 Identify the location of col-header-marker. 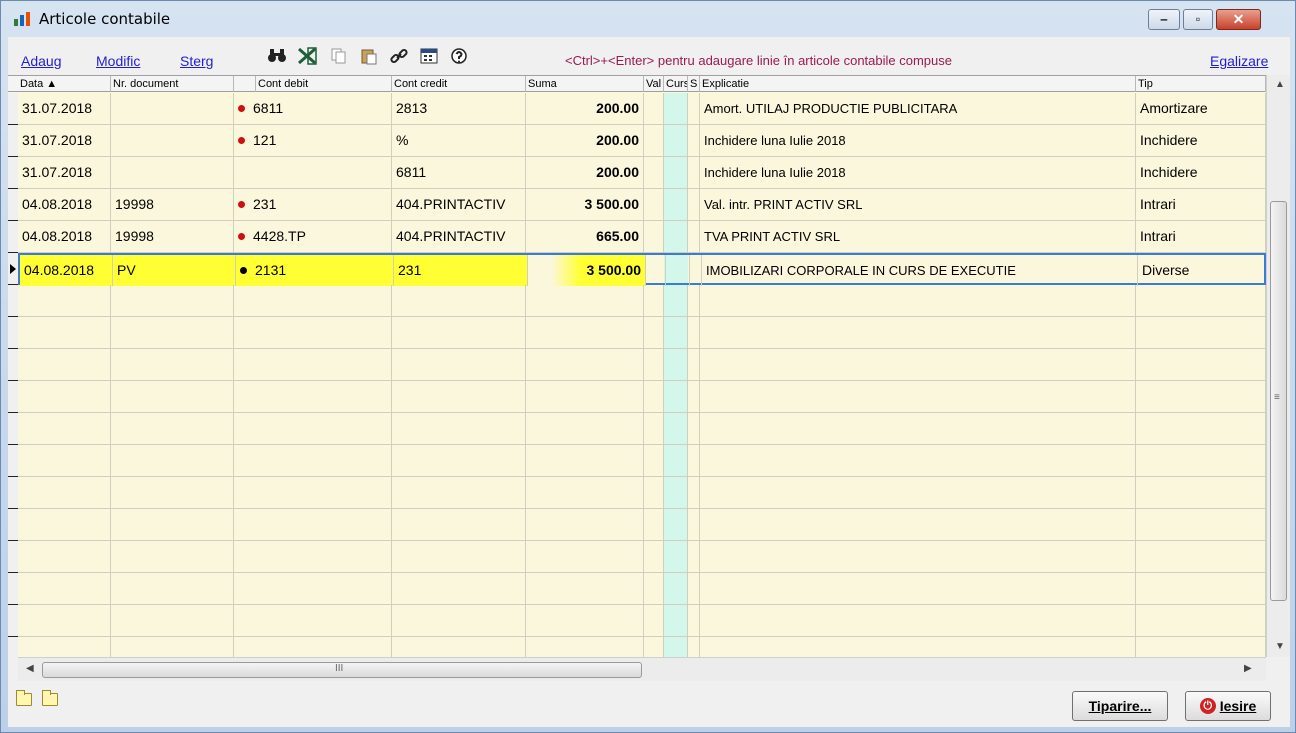
(245, 84).